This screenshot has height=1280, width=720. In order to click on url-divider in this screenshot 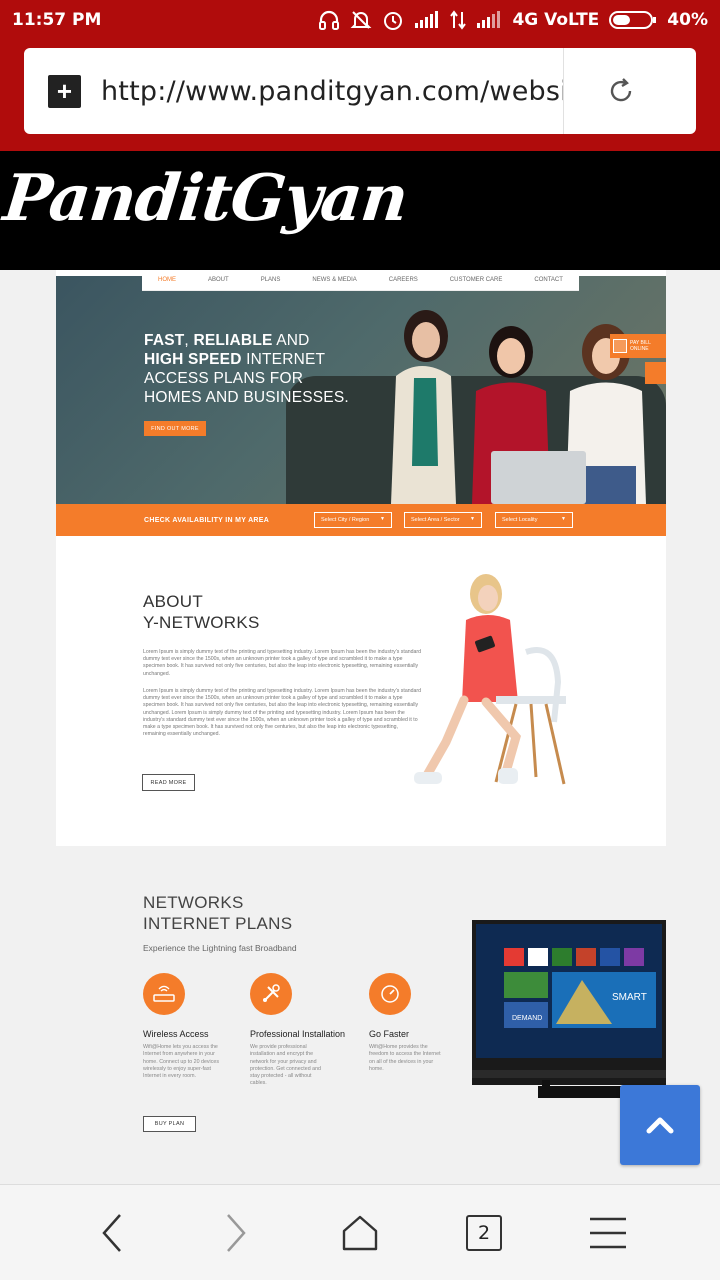, I will do `click(563, 91)`.